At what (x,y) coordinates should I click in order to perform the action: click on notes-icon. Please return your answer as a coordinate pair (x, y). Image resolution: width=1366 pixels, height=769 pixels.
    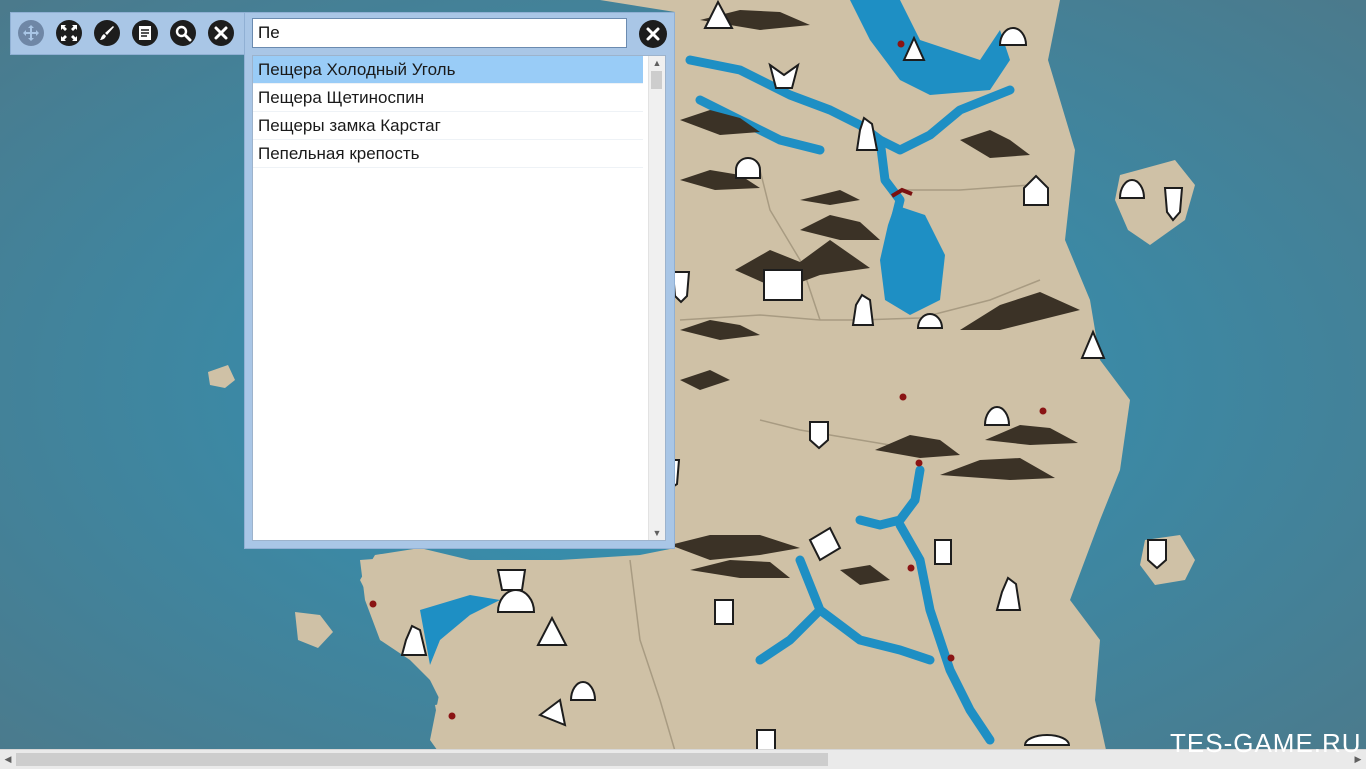
    Looking at the image, I should click on (145, 33).